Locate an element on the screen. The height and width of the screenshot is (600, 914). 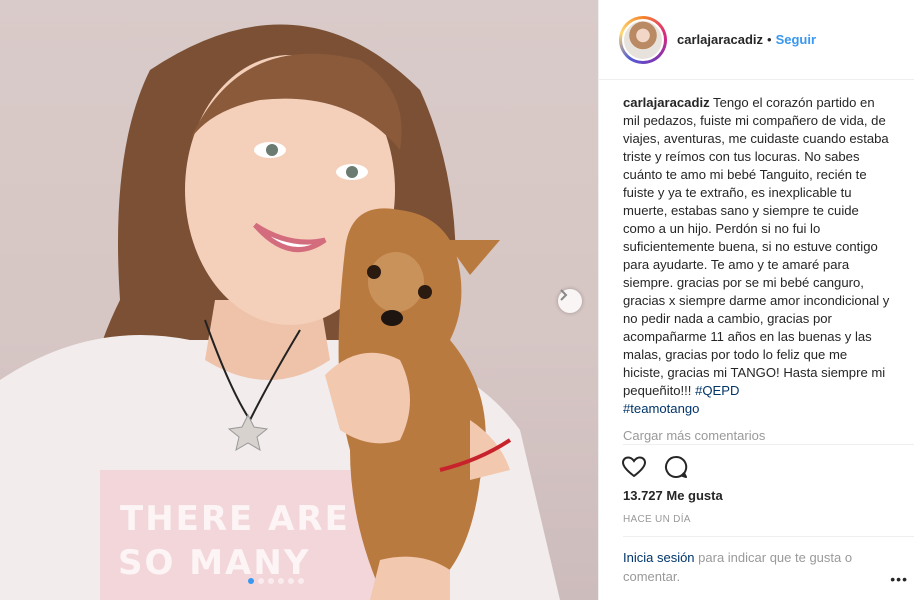
caption-username: carlajaracadiz is located at coordinates (666, 102).